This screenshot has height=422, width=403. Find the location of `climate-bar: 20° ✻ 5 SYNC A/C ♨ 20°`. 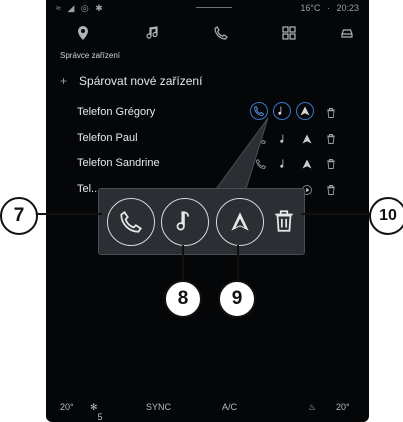

climate-bar: 20° ✻ 5 SYNC A/C ♨ 20° is located at coordinates (207, 407).